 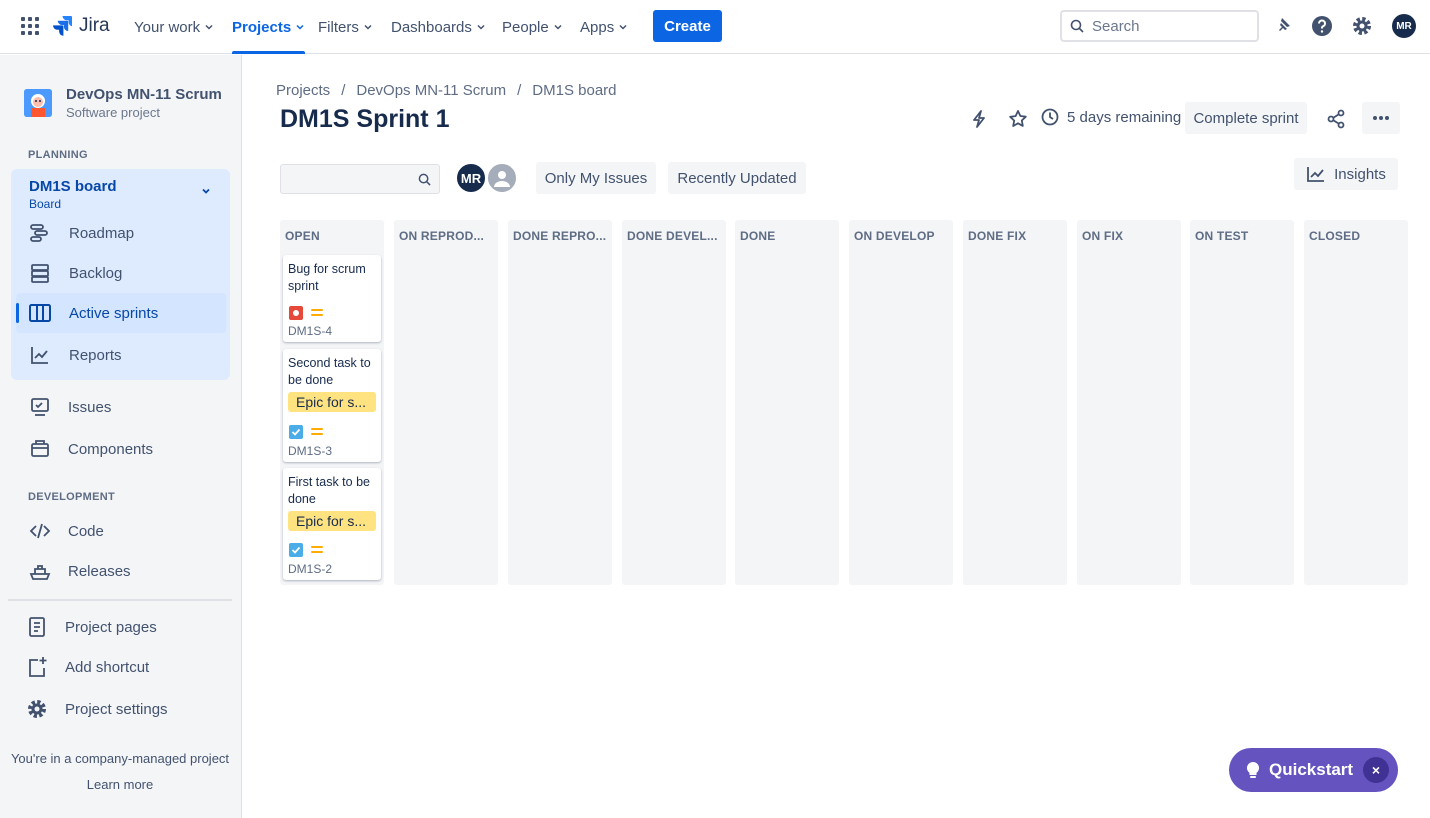 I want to click on board-name: DM1S board, so click(x=73, y=186).